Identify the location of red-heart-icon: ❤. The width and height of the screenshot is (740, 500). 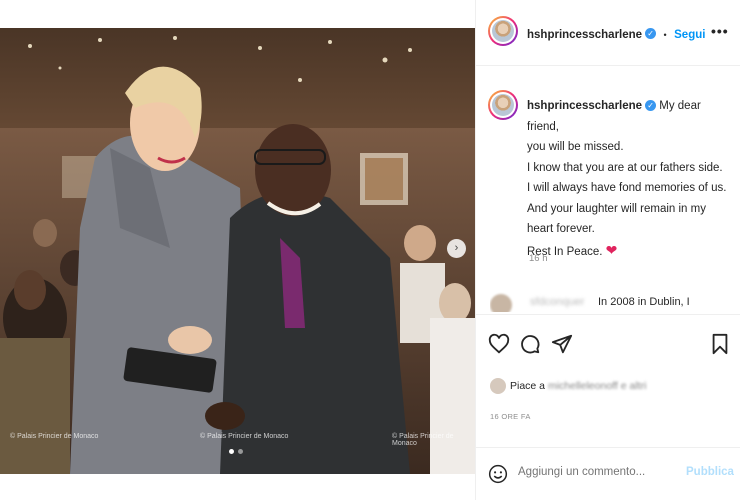
(611, 249).